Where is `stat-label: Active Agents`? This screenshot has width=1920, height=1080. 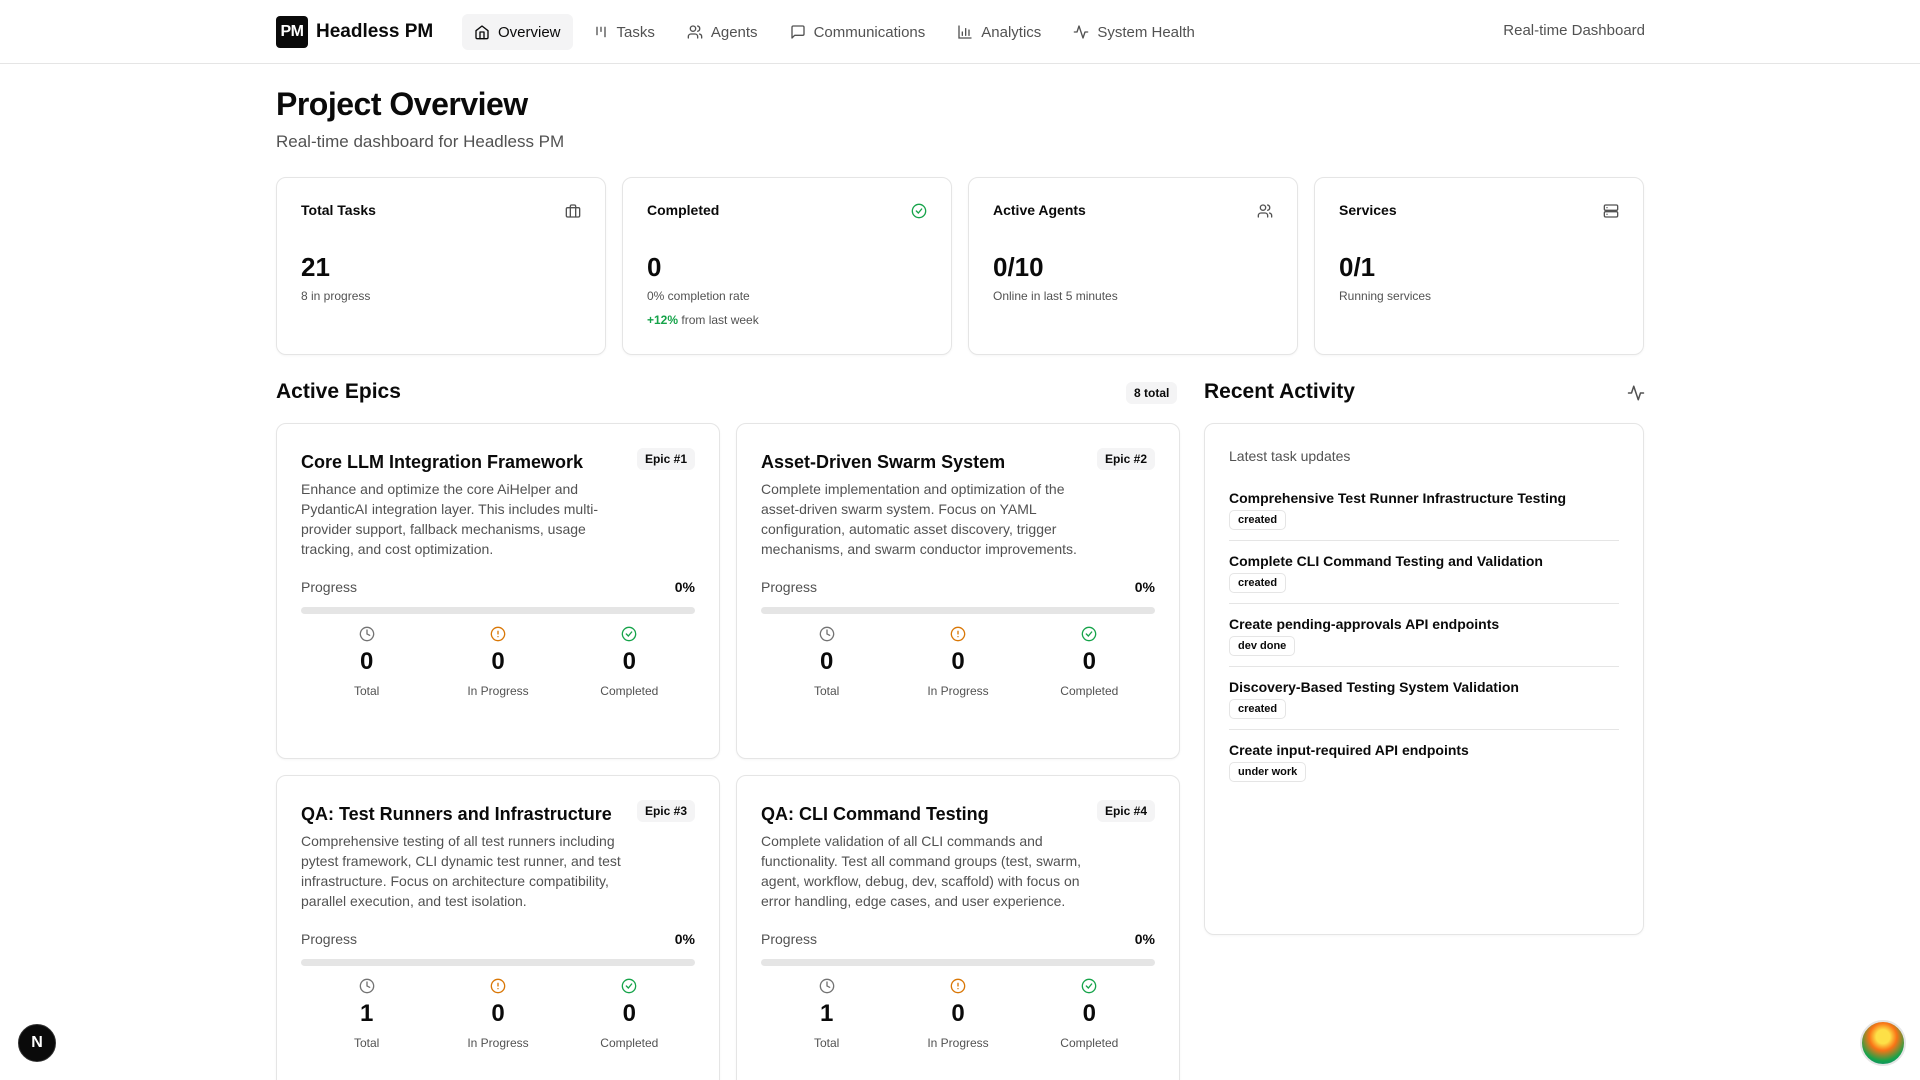
stat-label: Active Agents is located at coordinates (1039, 210).